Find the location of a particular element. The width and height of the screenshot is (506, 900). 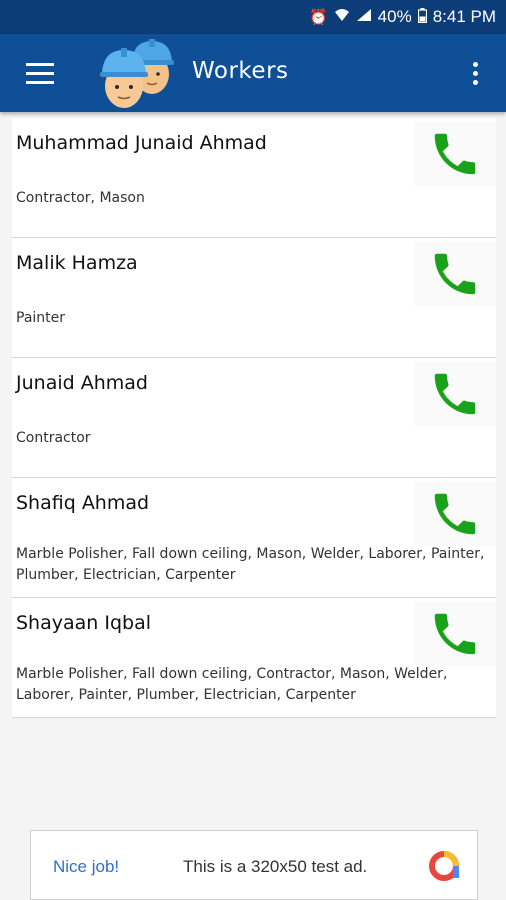

list-item: Muhammad Junaid Ahmad Contractor, Mason is located at coordinates (254, 178).